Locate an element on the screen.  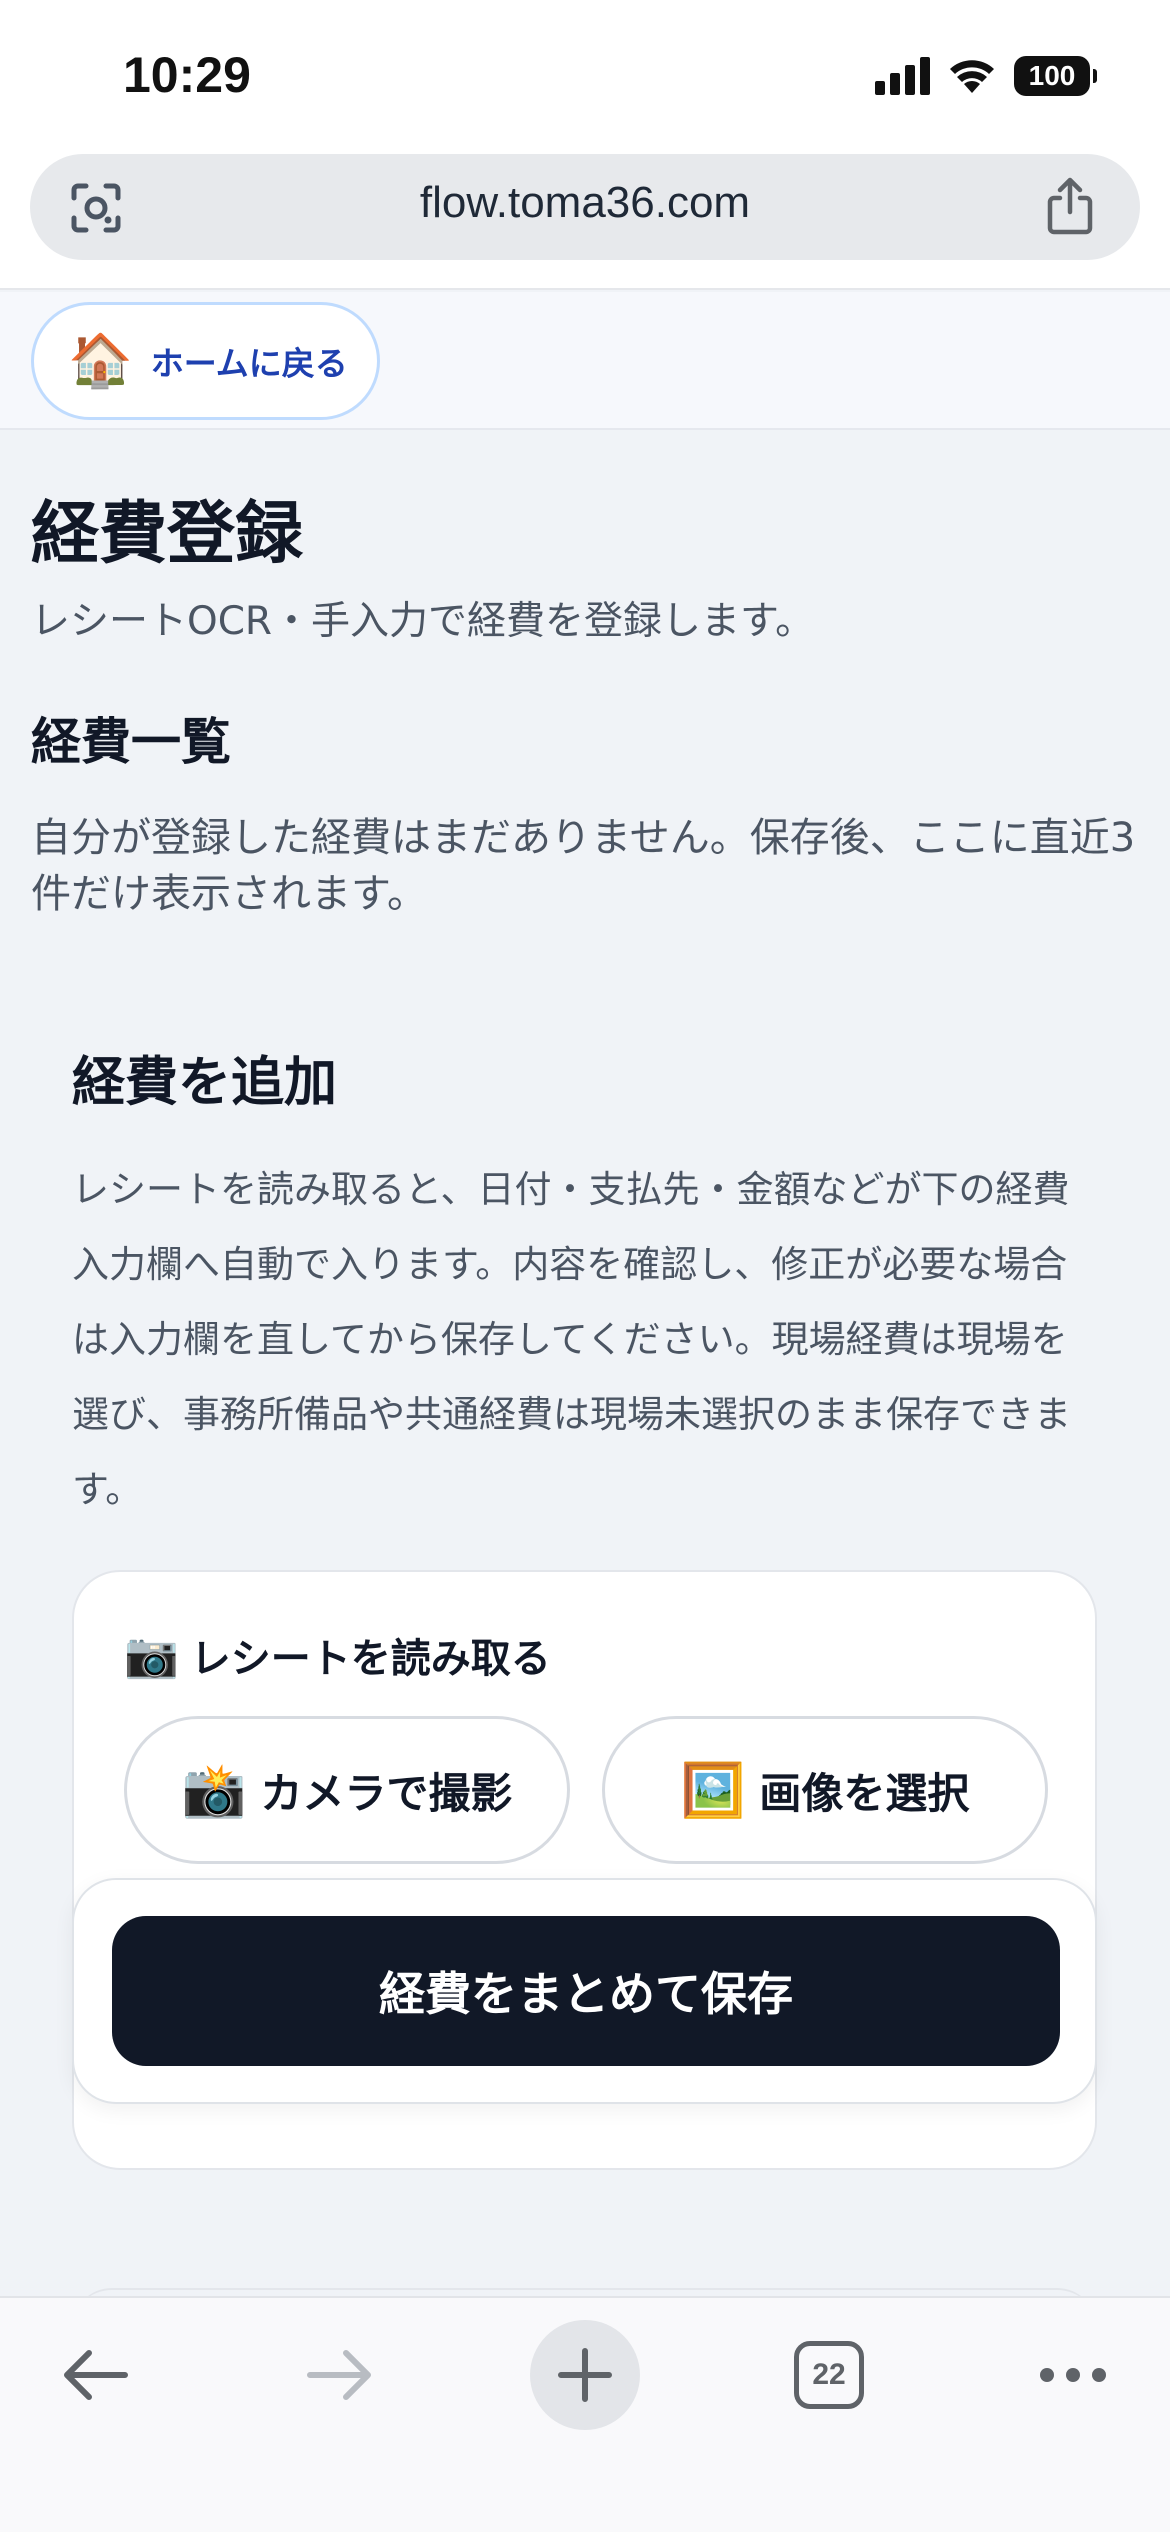
browser-address-area: flow.toma36.com is located at coordinates (585, 220).